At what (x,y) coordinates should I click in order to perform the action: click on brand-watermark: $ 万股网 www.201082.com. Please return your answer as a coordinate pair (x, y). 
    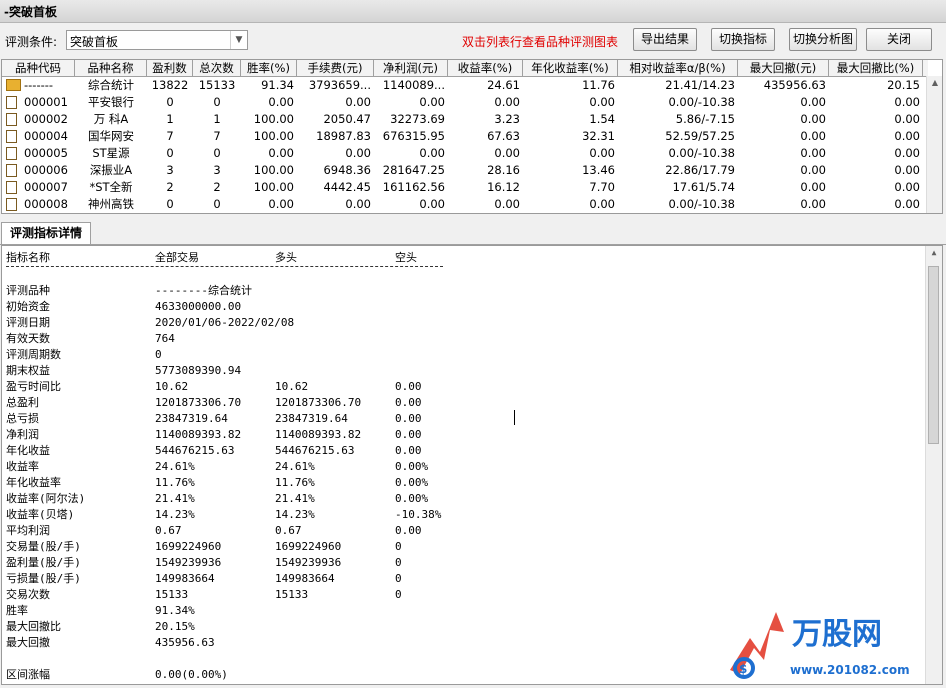
    Looking at the image, I should click on (820, 645).